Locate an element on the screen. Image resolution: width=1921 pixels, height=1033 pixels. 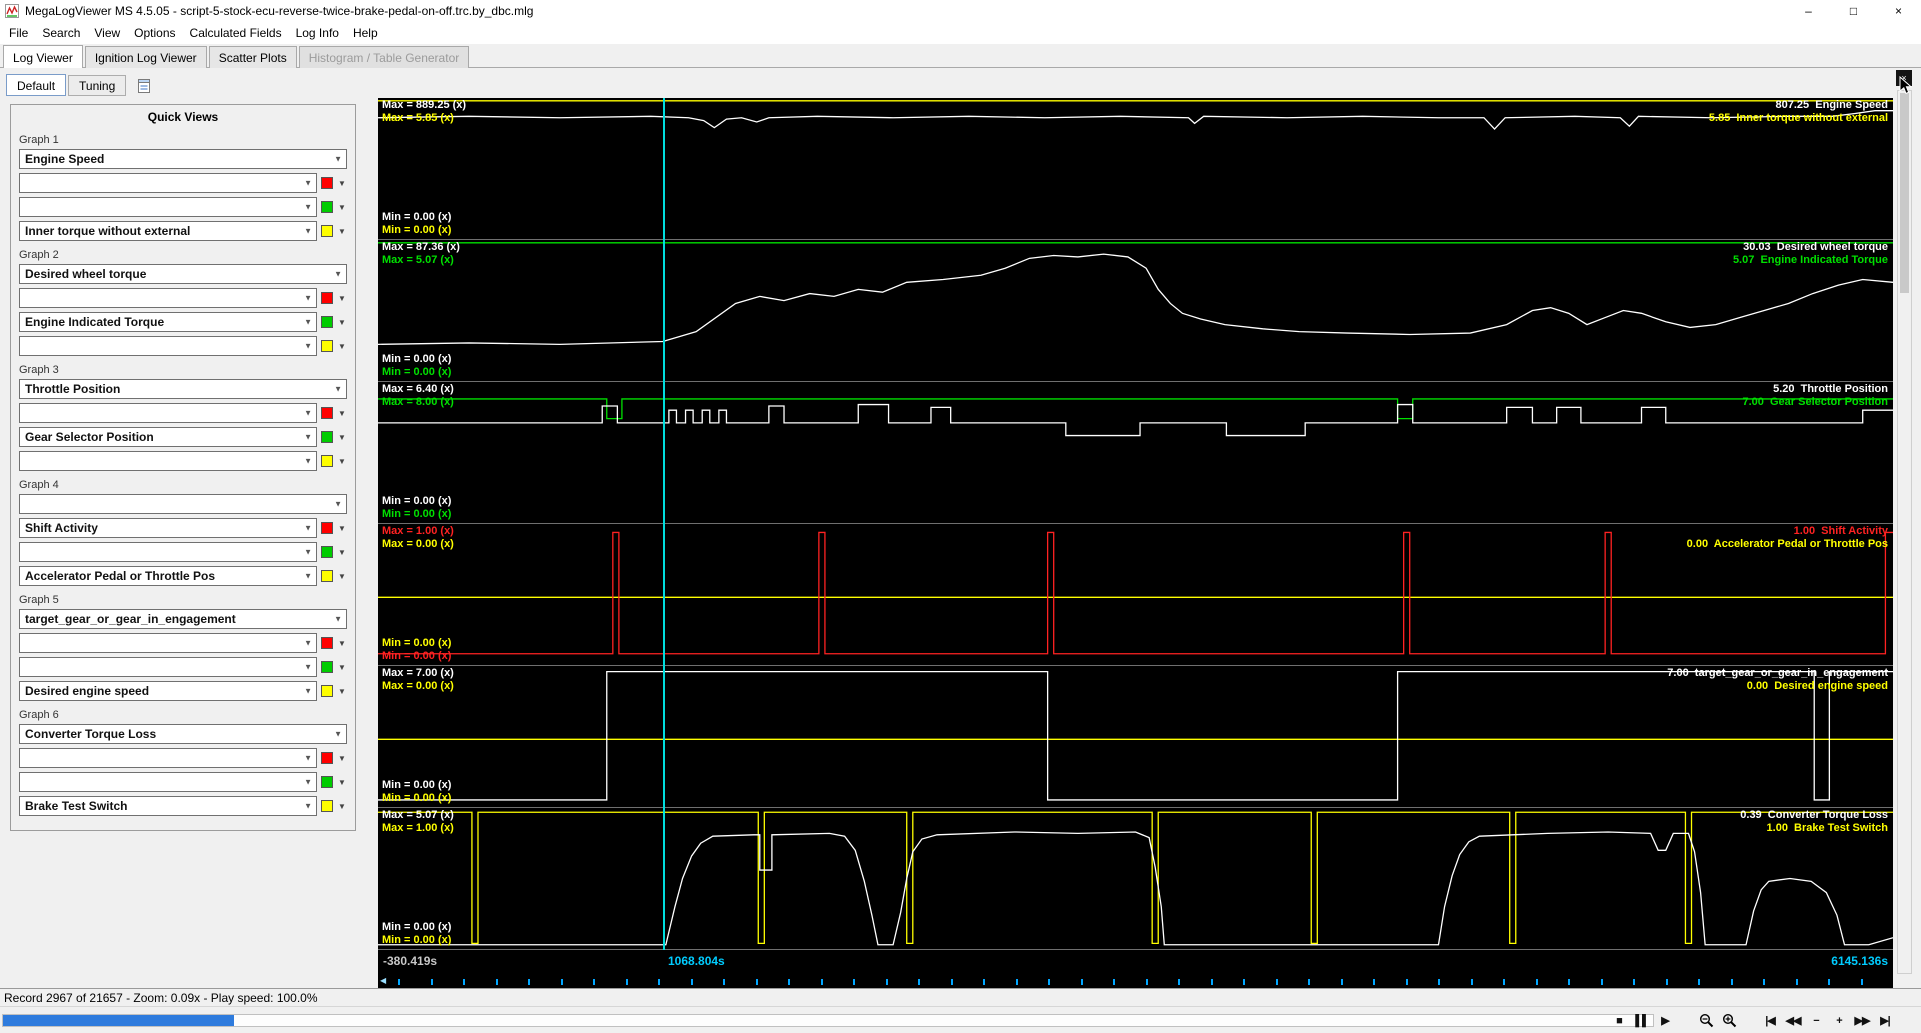
vertical-scrollbar is located at coordinates (1904, 532).